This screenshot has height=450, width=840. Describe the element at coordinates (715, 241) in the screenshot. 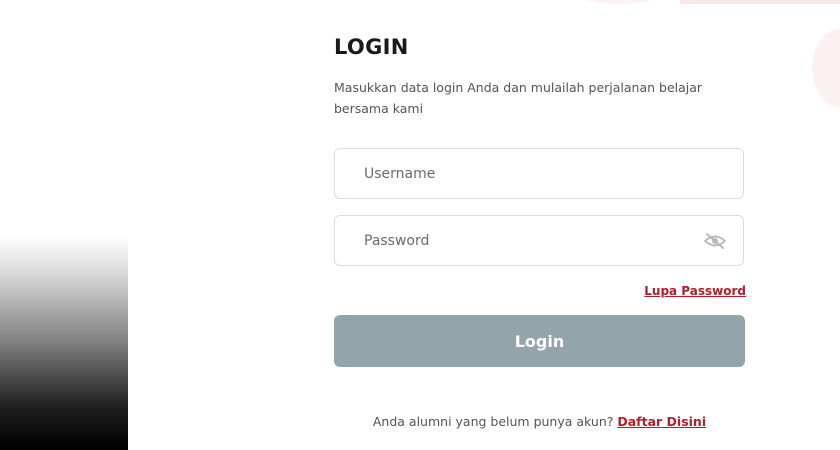

I see `eye-slash-icon` at that location.